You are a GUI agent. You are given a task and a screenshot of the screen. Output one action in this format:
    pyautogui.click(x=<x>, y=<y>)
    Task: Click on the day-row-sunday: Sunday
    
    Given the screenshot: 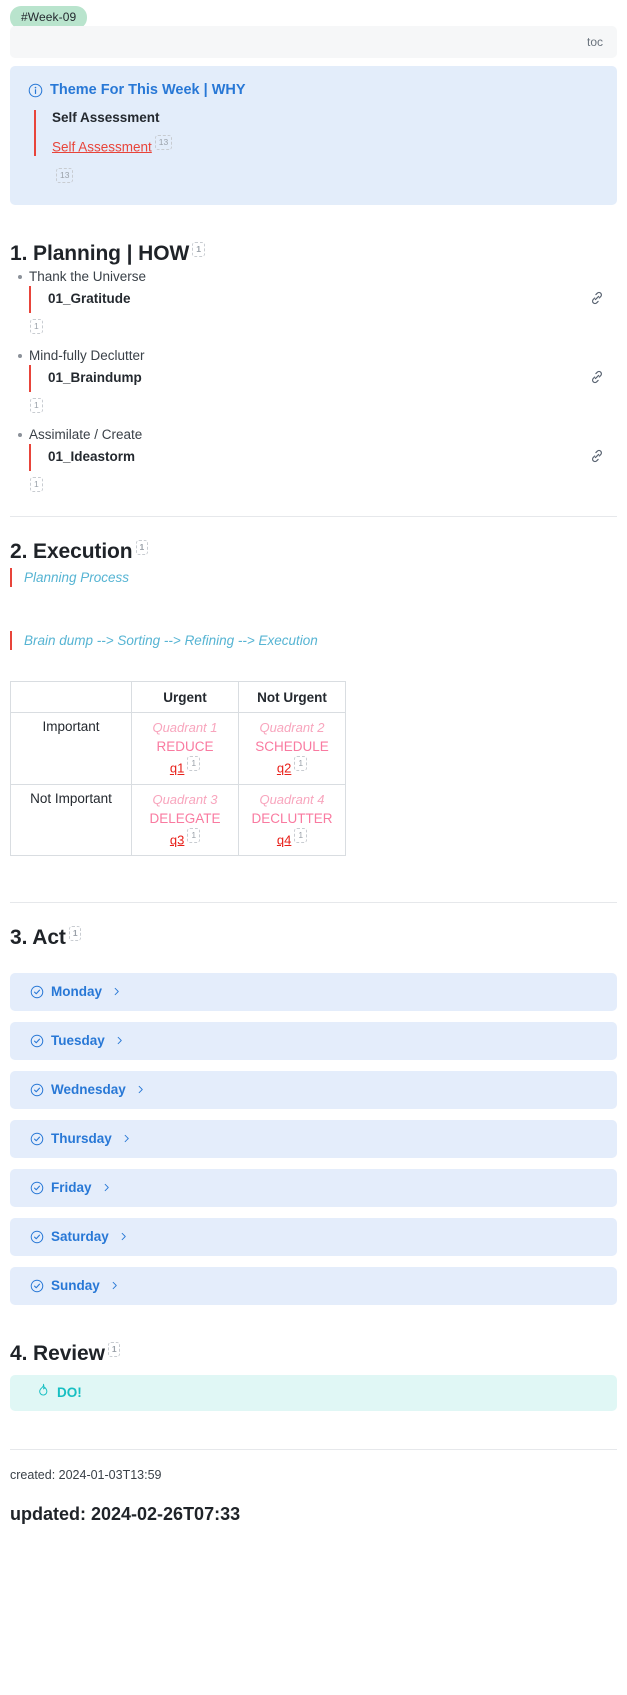 What is the action you would take?
    pyautogui.click(x=313, y=1285)
    